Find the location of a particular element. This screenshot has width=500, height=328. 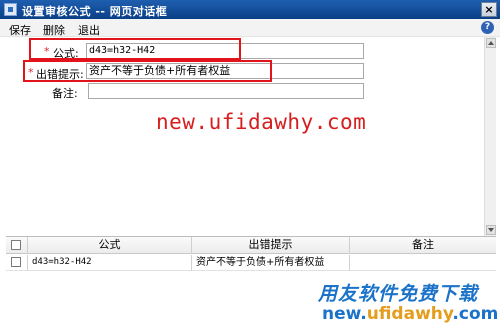

brand-url-part3: .com is located at coordinates (475, 314).